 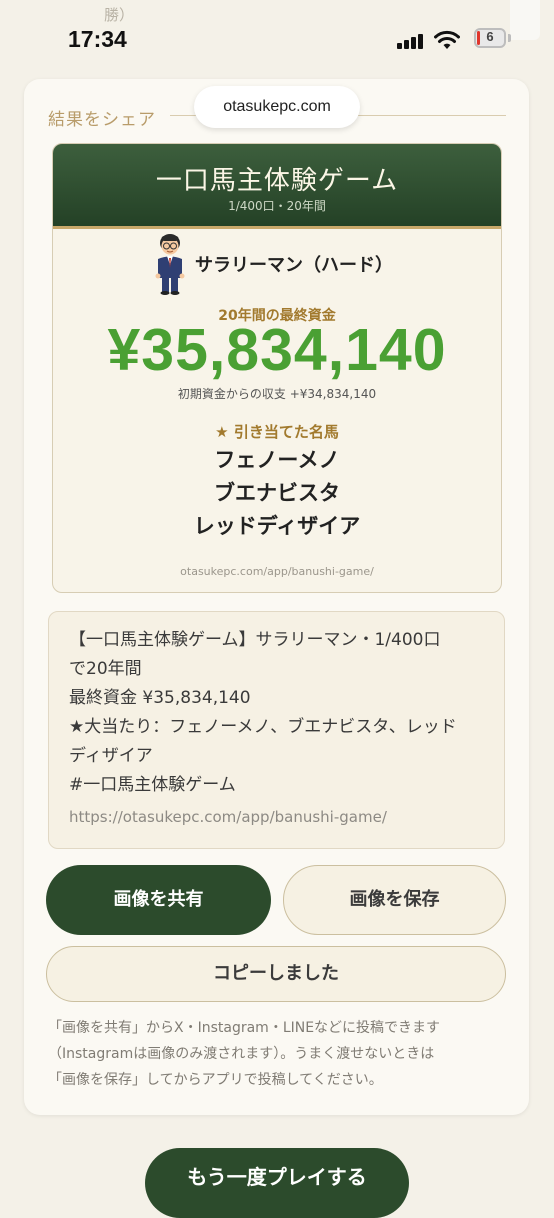 What do you see at coordinates (277, 432) in the screenshot?
I see `famous-horses-title: ★ 引き当てた名馬` at bounding box center [277, 432].